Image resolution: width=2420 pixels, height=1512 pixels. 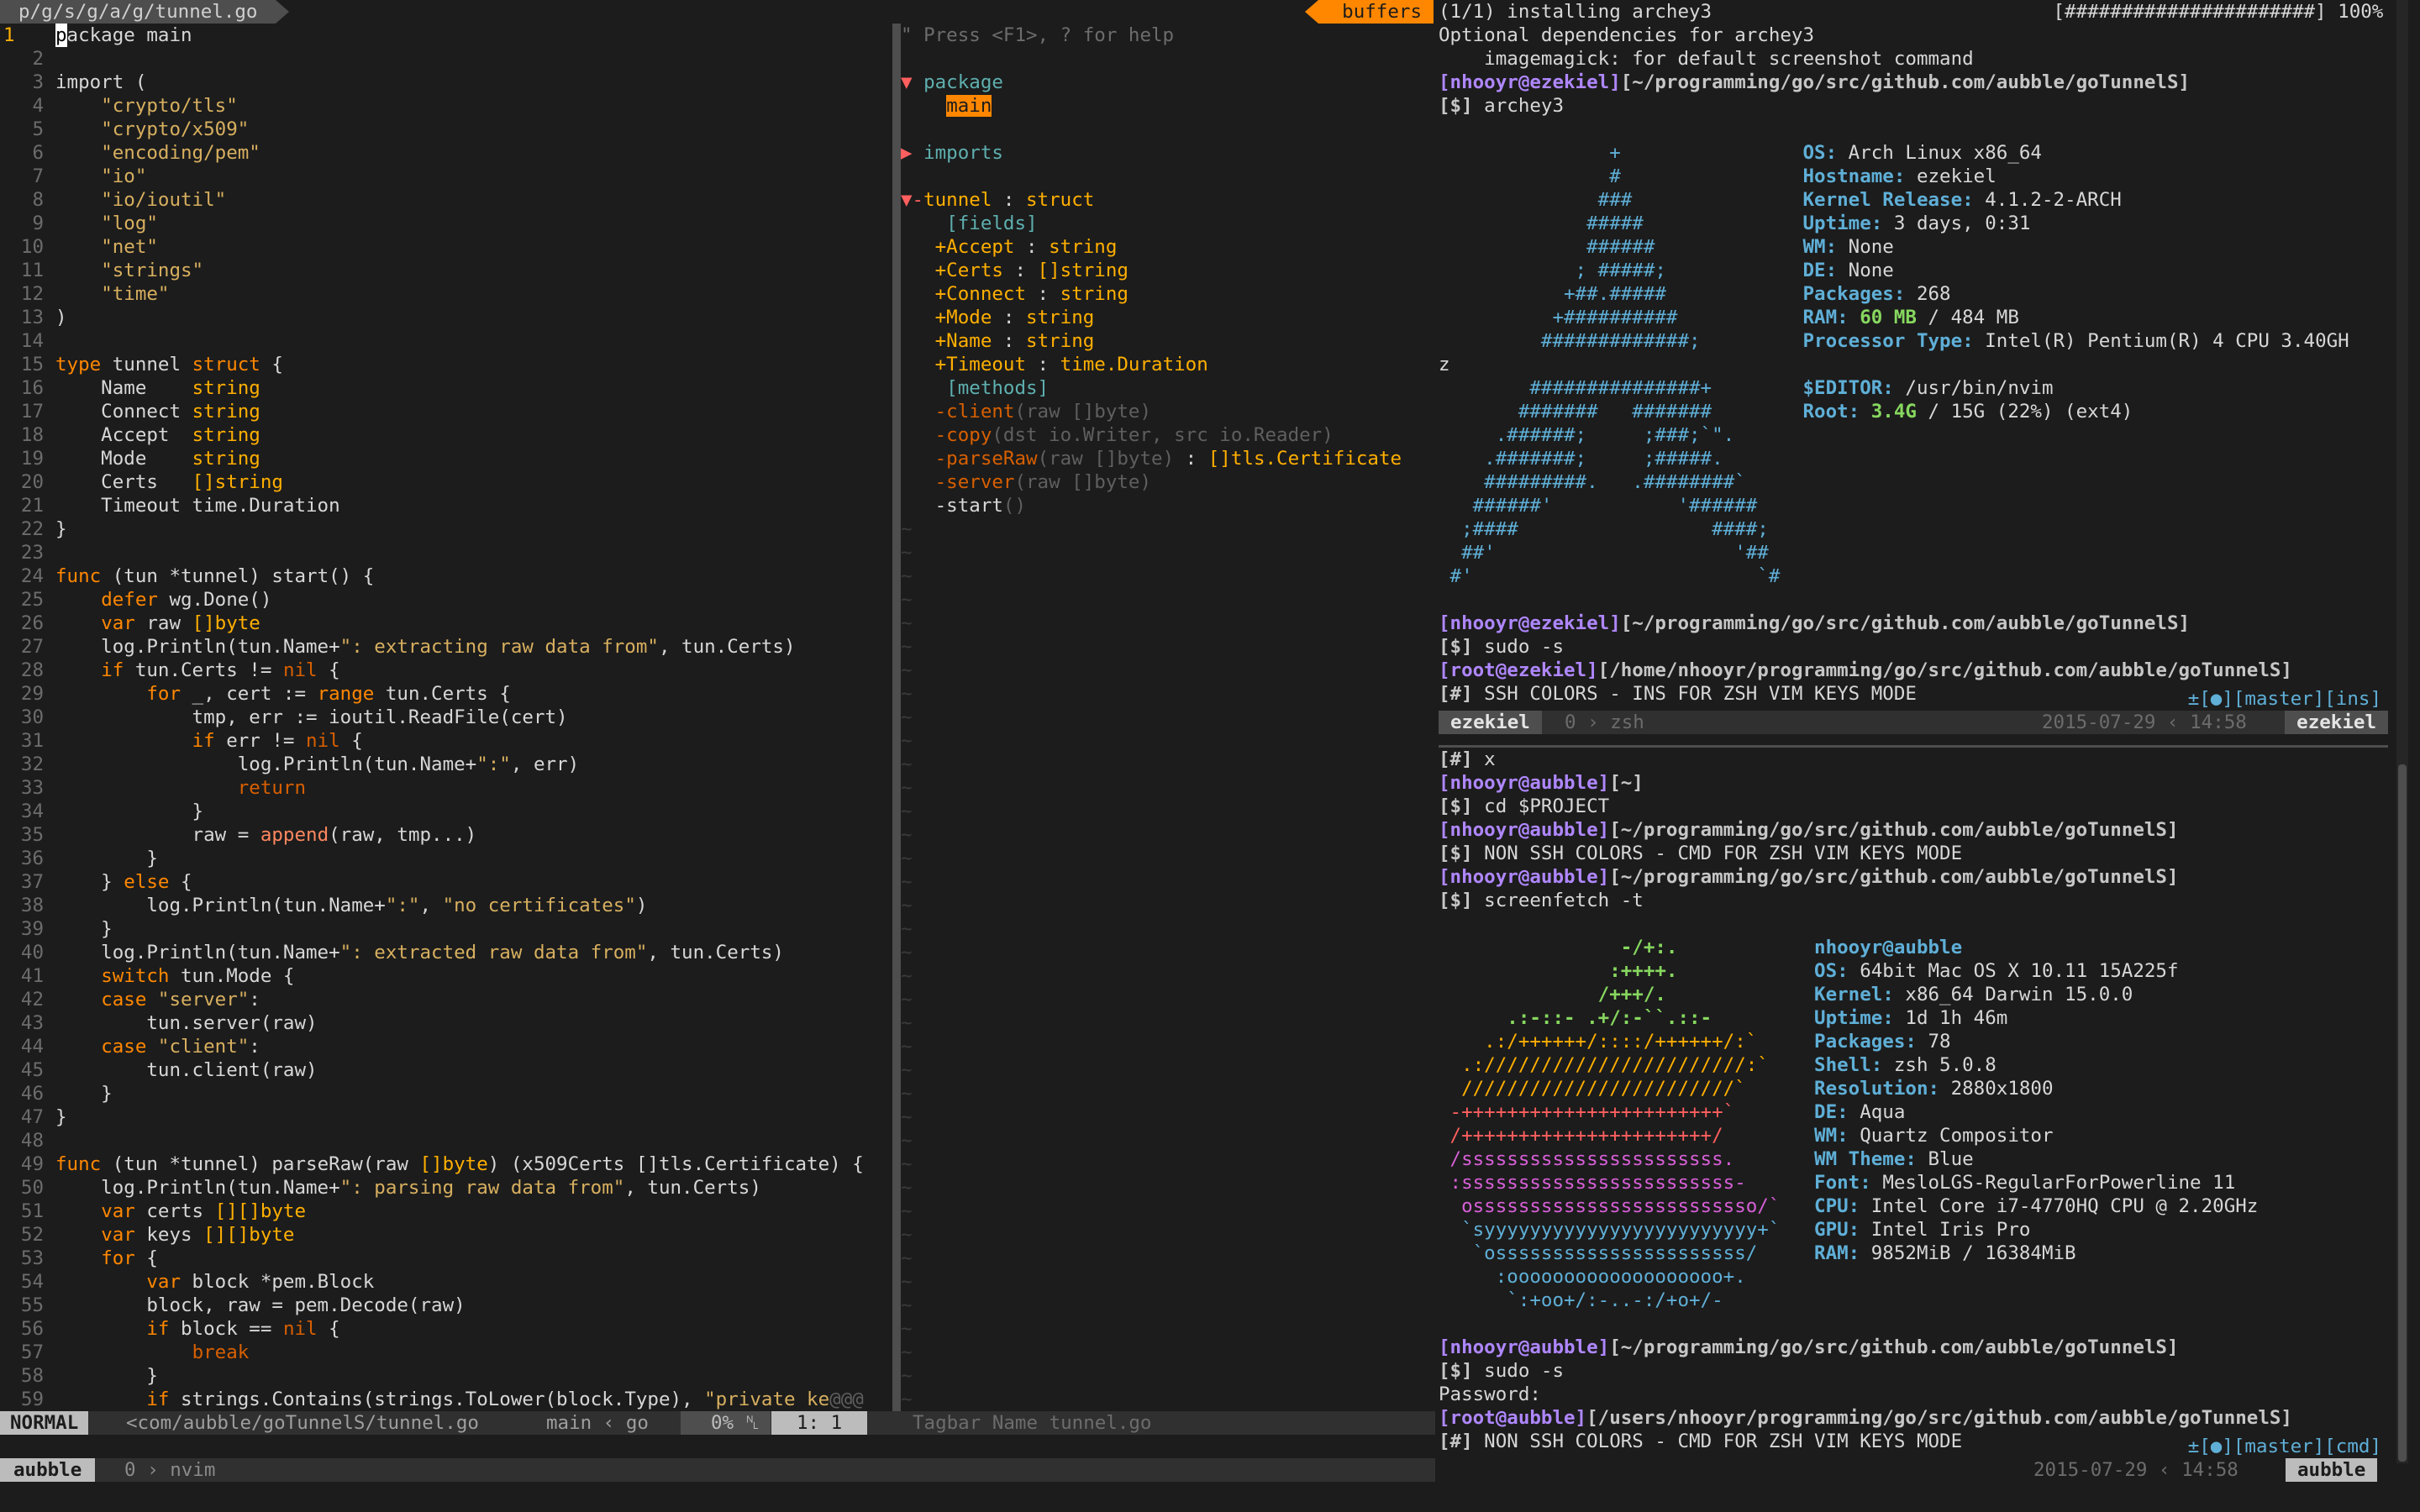 I want to click on terminal-token: $EDITOR:, so click(x=1854, y=388).